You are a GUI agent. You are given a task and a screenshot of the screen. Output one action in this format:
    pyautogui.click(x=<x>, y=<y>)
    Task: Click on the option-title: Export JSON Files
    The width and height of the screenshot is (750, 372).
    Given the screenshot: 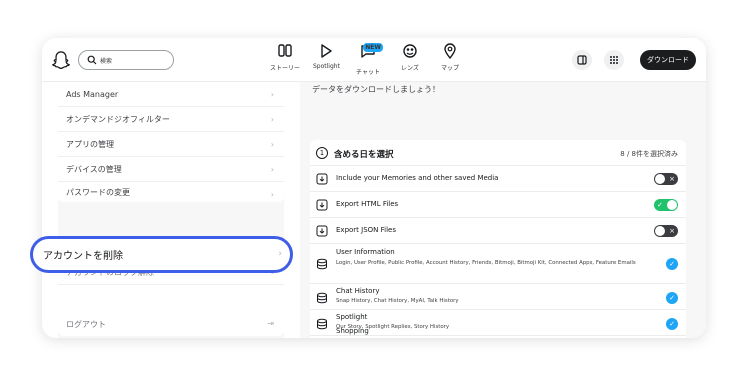 What is the action you would take?
    pyautogui.click(x=366, y=230)
    